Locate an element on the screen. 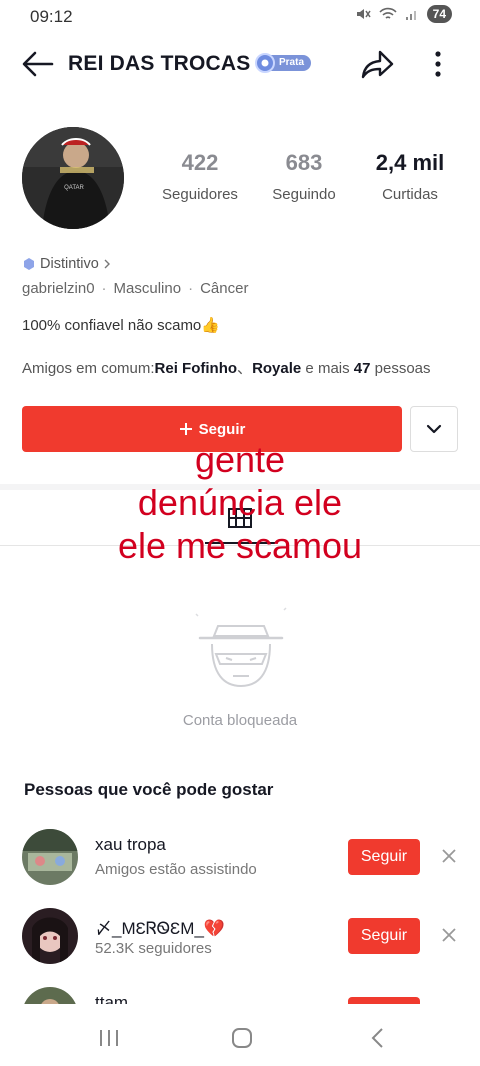 The width and height of the screenshot is (480, 1066). suggestion-name: xau tropa is located at coordinates (130, 844).